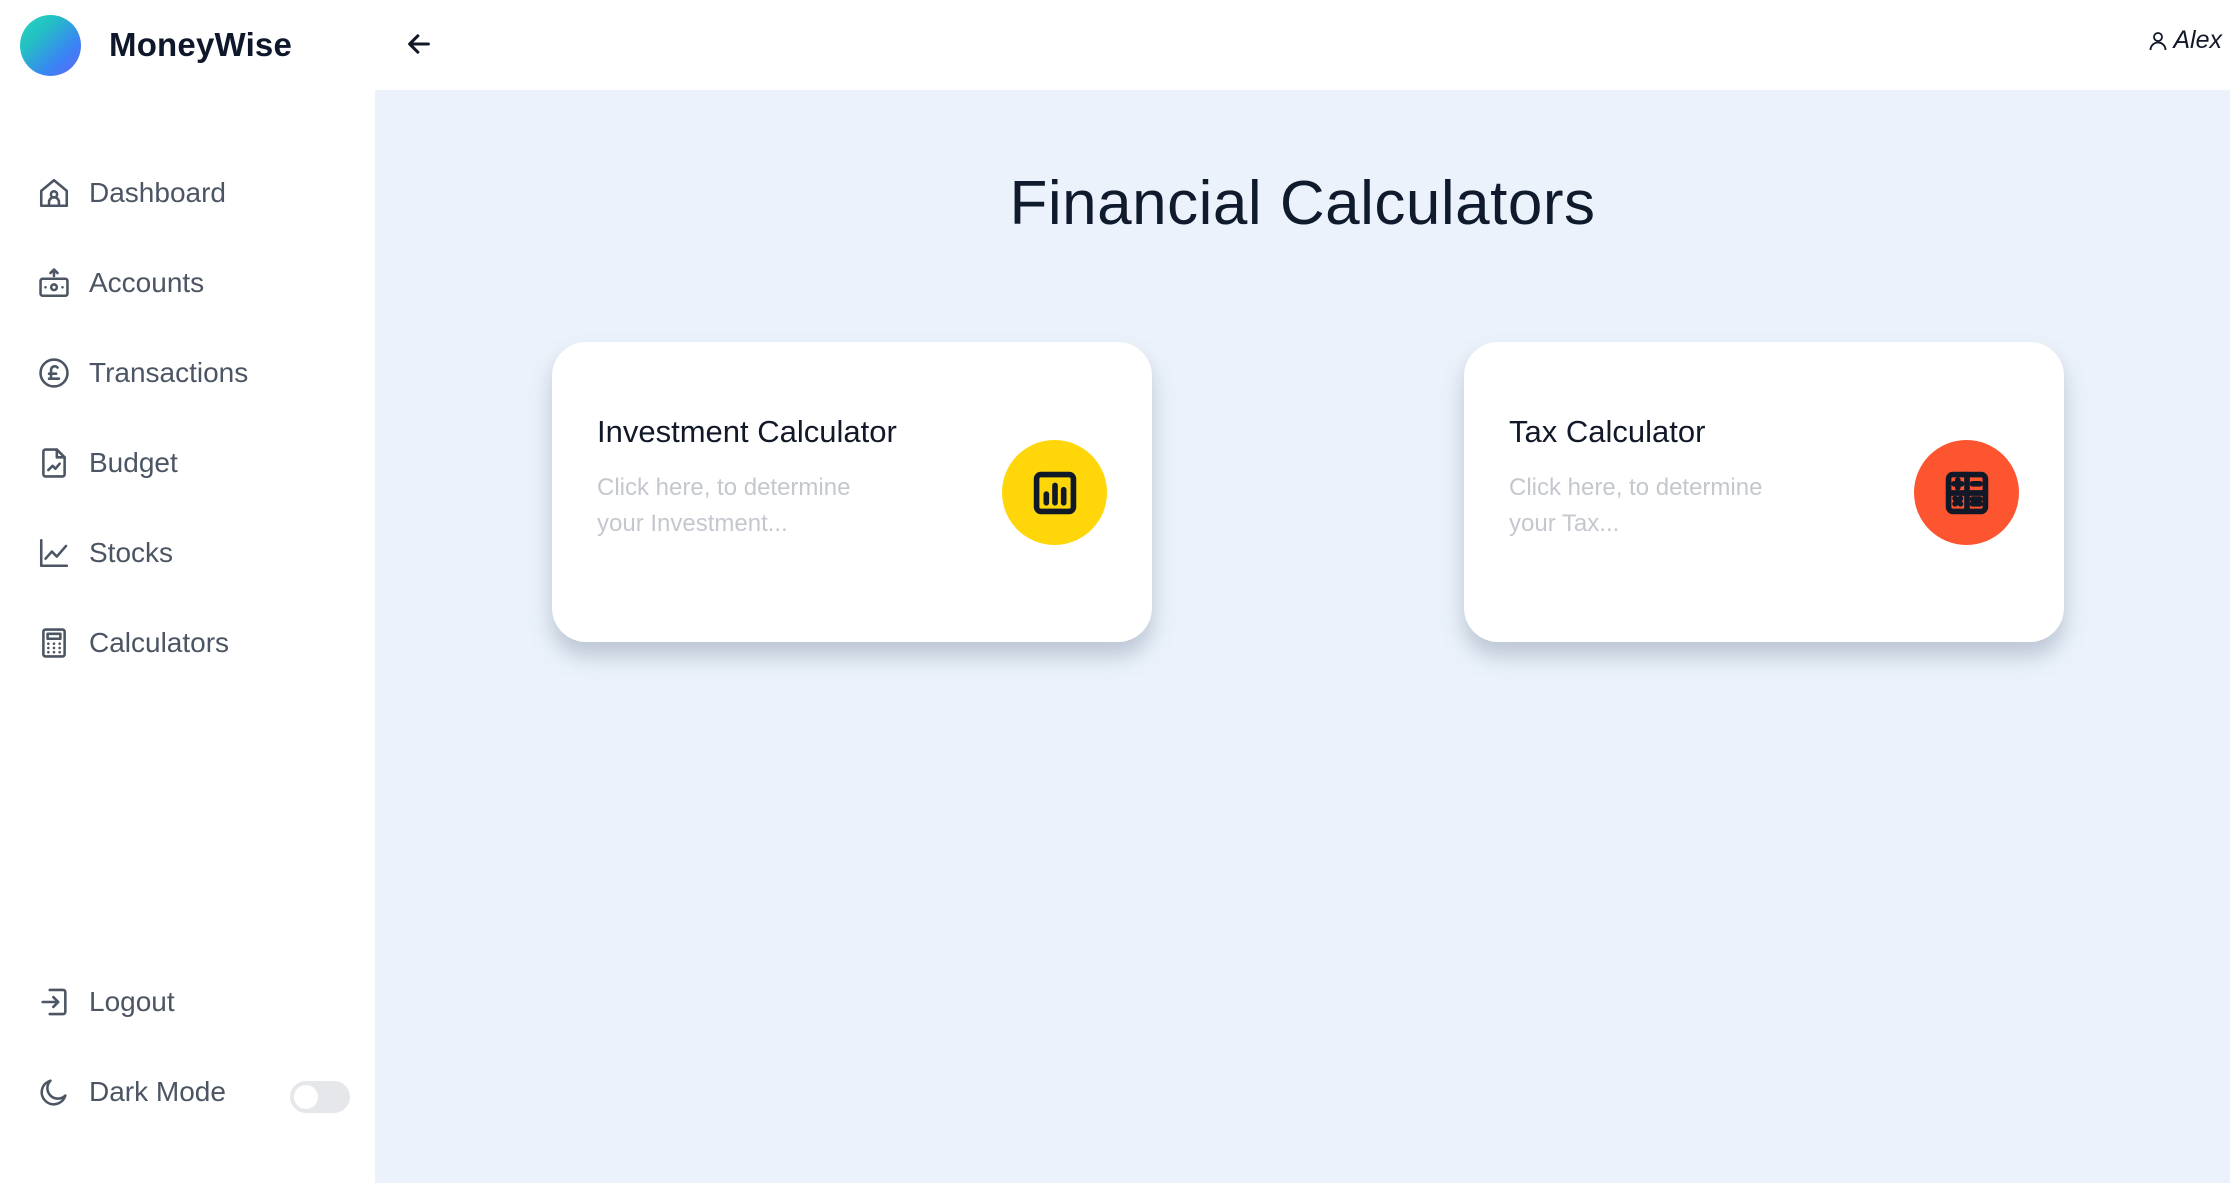 This screenshot has width=2230, height=1183. I want to click on sidebar-item-label: Stocks, so click(131, 552).